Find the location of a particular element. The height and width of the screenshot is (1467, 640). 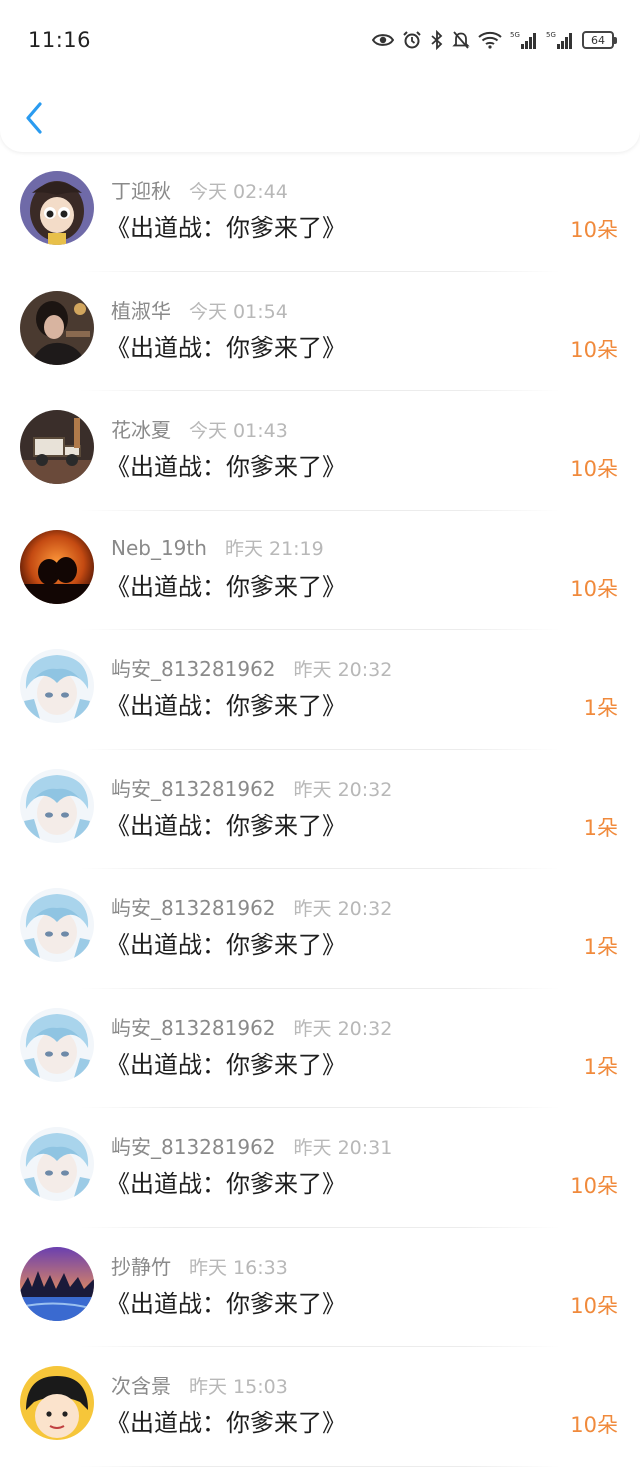

record-meta: Neb_19th 昨天 21:19 is located at coordinates (217, 548).